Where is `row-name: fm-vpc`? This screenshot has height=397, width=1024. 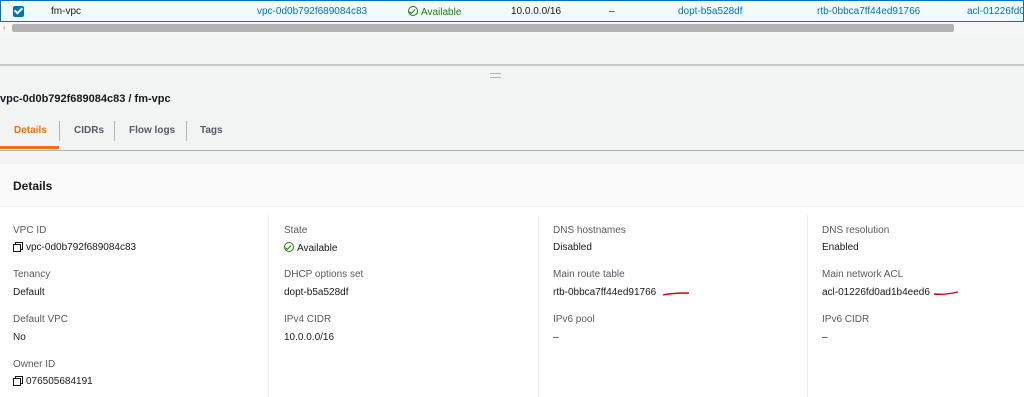 row-name: fm-vpc is located at coordinates (66, 11).